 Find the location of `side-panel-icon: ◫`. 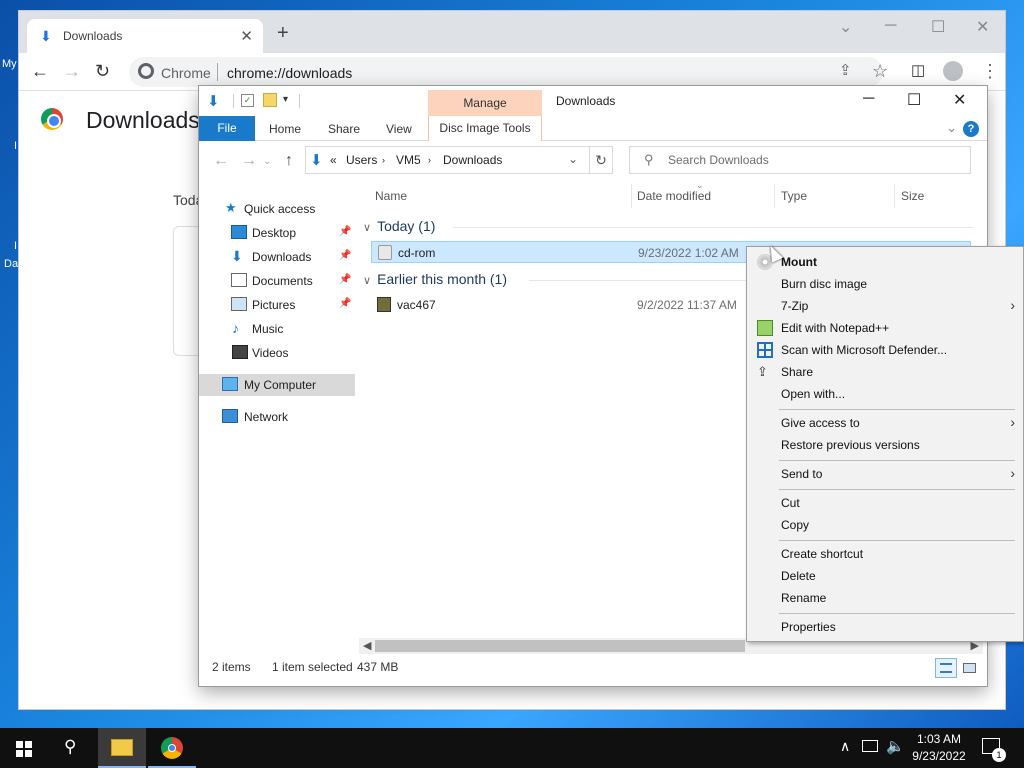

side-panel-icon: ◫ is located at coordinates (918, 71).